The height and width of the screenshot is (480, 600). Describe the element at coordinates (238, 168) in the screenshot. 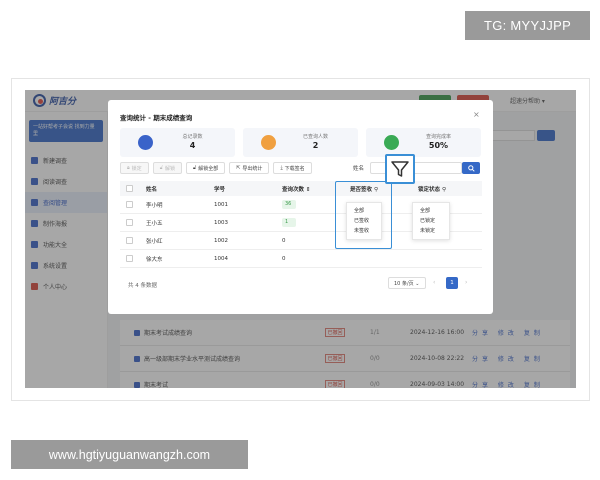

I see `export-icon: ⇱` at that location.